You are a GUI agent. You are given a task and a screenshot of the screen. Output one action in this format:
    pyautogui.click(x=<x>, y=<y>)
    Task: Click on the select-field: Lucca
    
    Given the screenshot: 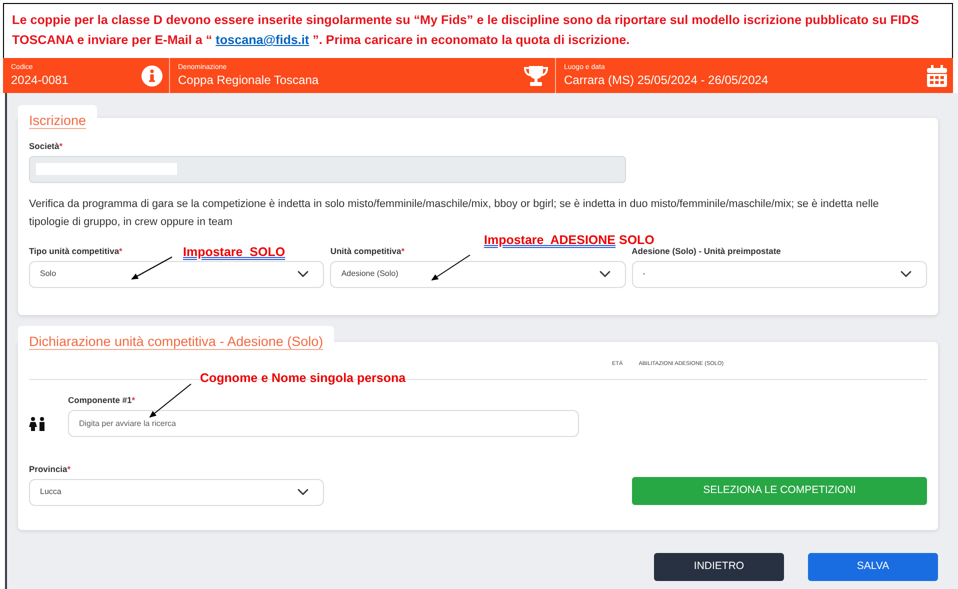 What is the action you would take?
    pyautogui.click(x=176, y=492)
    